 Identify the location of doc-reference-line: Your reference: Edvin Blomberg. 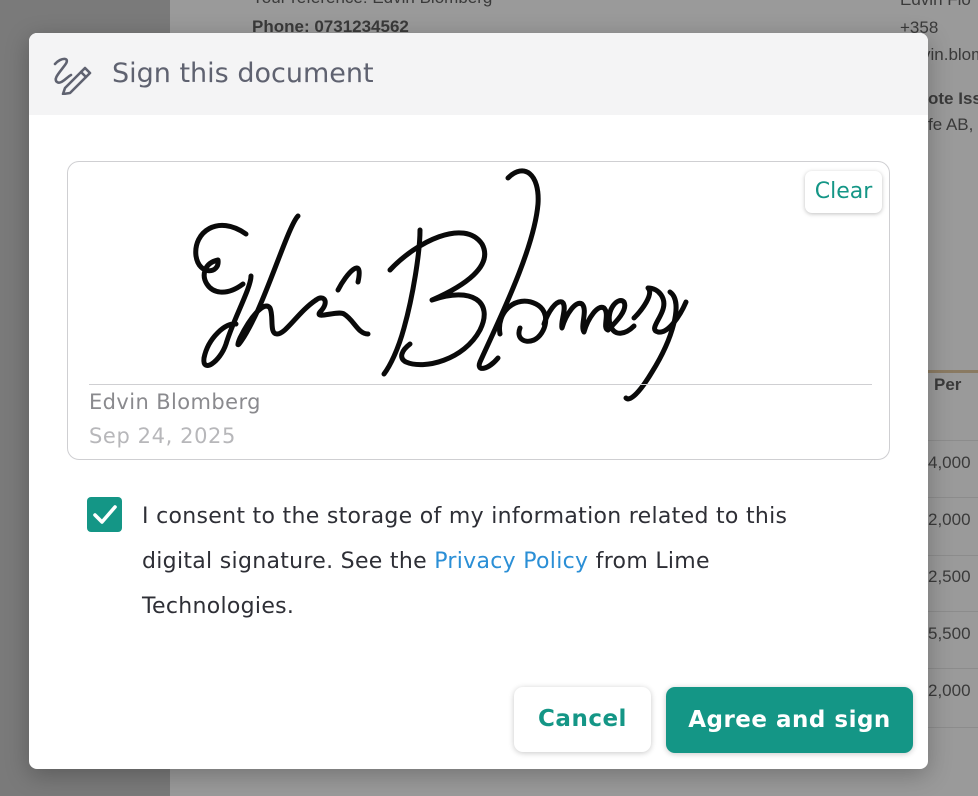
(372, 4).